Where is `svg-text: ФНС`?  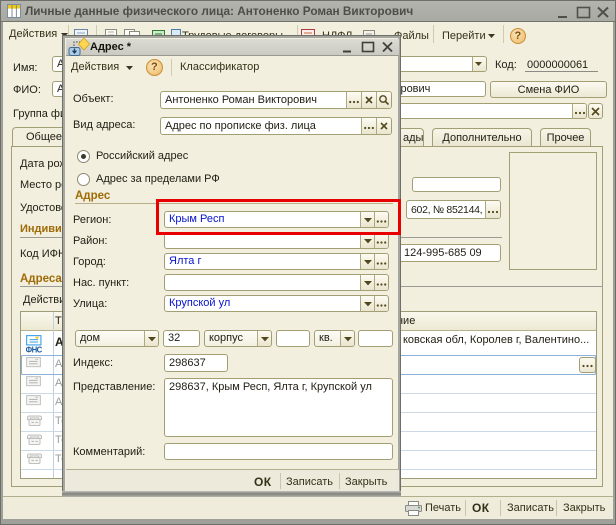
svg-text: ФНС is located at coordinates (34, 350).